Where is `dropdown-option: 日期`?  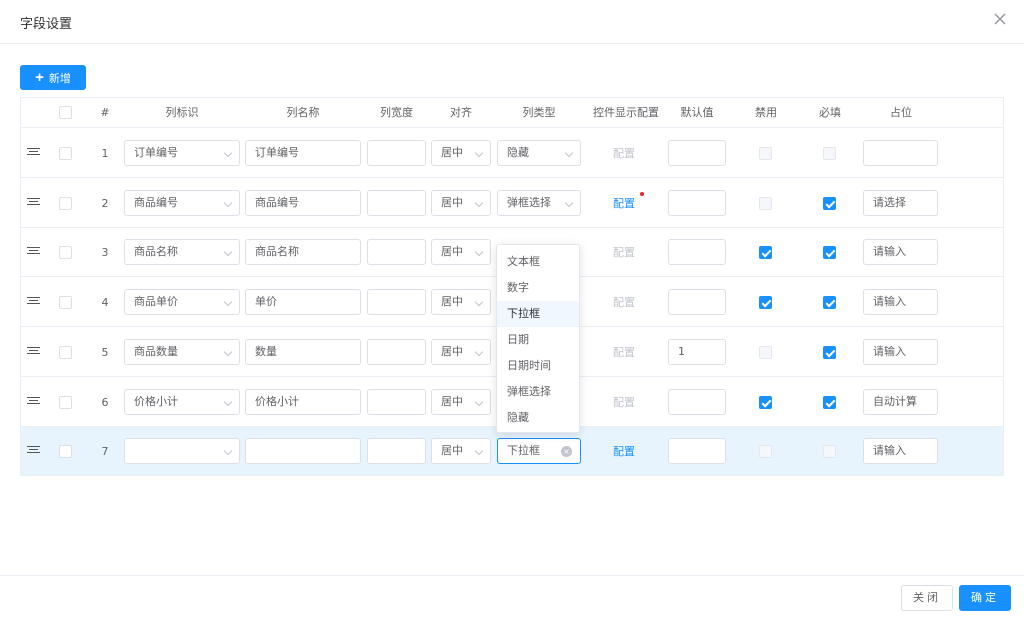
dropdown-option: 日期 is located at coordinates (538, 340).